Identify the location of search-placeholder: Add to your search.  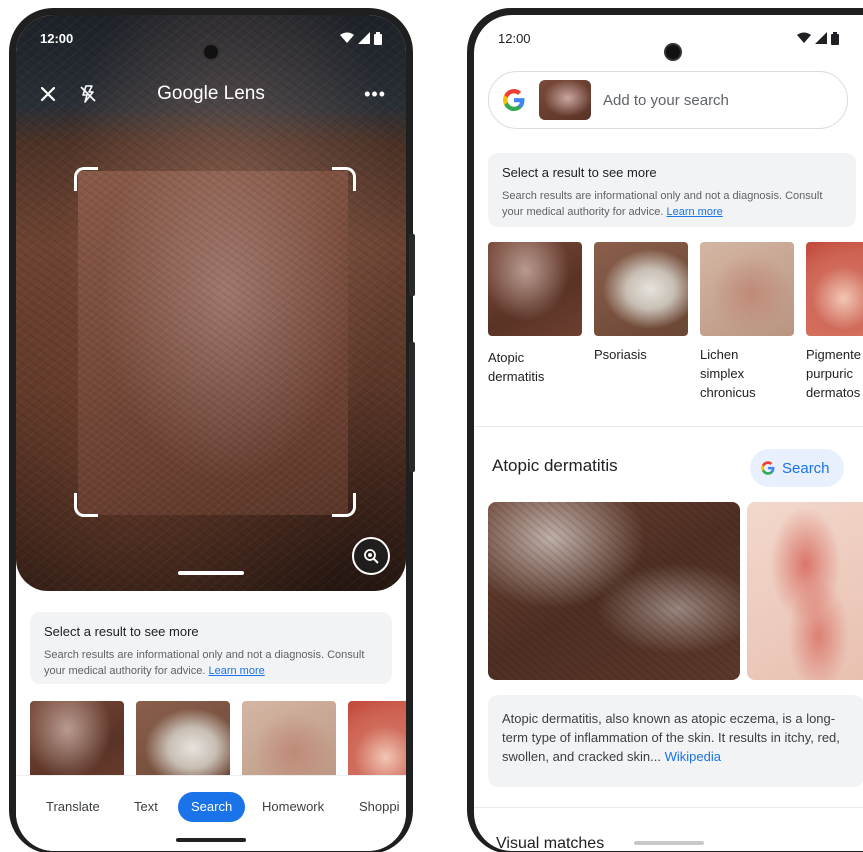
(666, 100).